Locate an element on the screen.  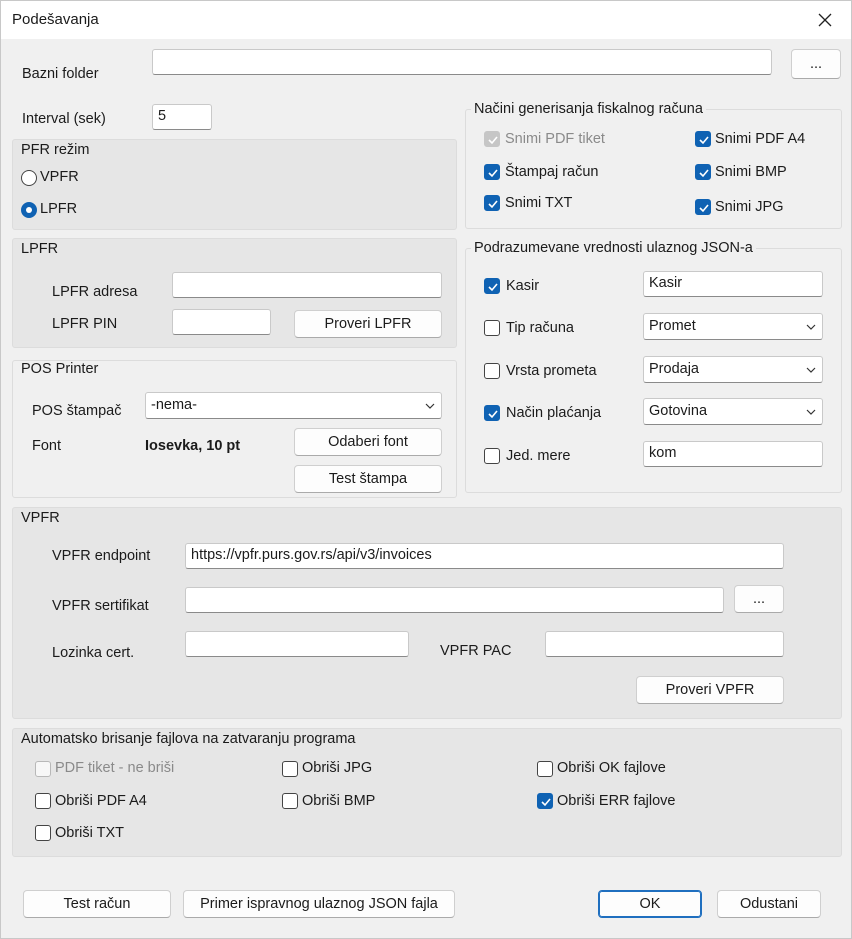
vrsta-prometa-select: Prodaja is located at coordinates (733, 369).